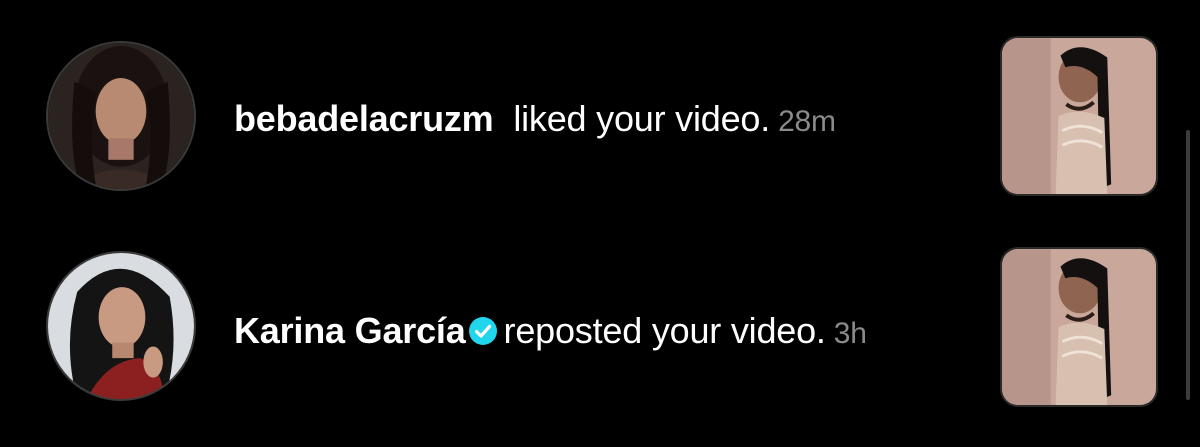  What do you see at coordinates (364, 118) in the screenshot?
I see `username-link: bebadelacruzm` at bounding box center [364, 118].